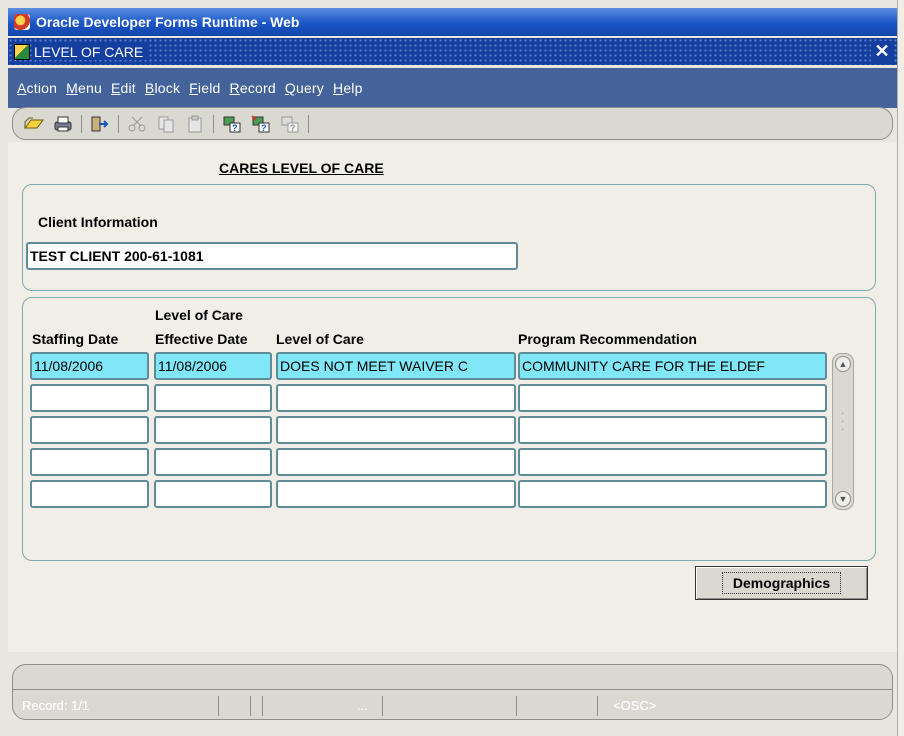  What do you see at coordinates (89, 366) in the screenshot?
I see `staffing-date-cell: 11/08/2006` at bounding box center [89, 366].